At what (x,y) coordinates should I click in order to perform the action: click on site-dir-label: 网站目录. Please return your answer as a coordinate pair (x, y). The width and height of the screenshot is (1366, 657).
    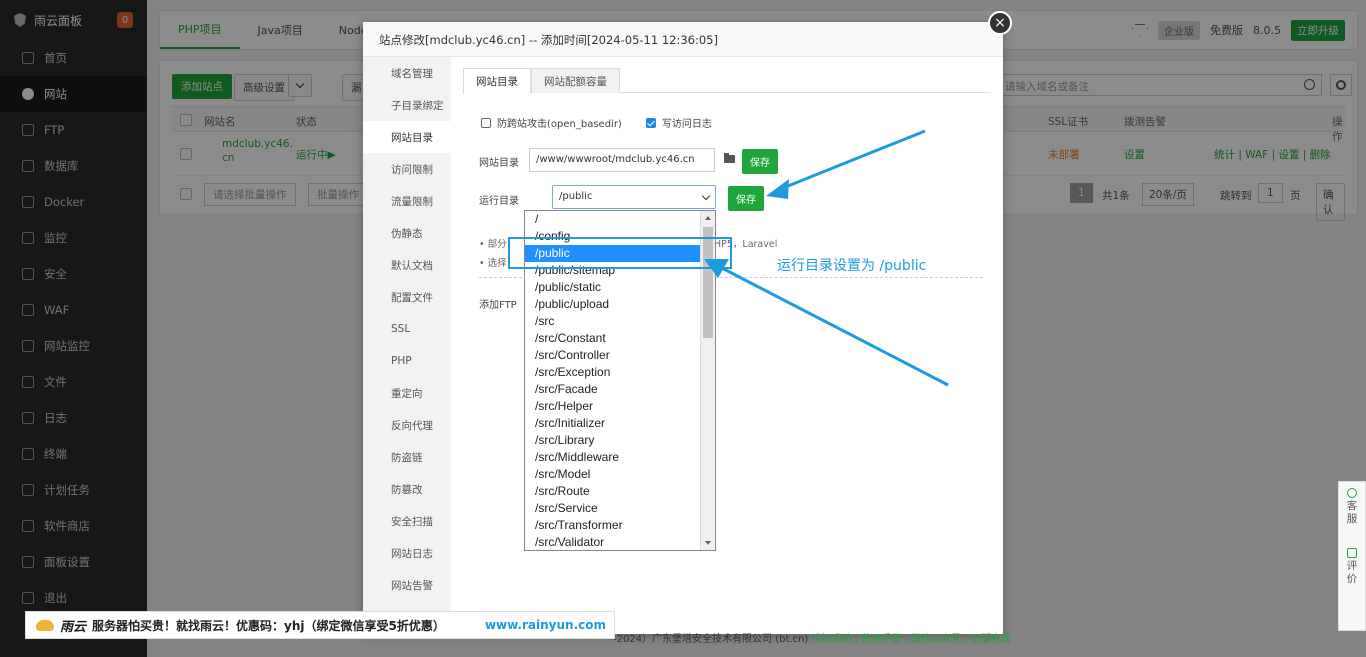
    Looking at the image, I should click on (499, 163).